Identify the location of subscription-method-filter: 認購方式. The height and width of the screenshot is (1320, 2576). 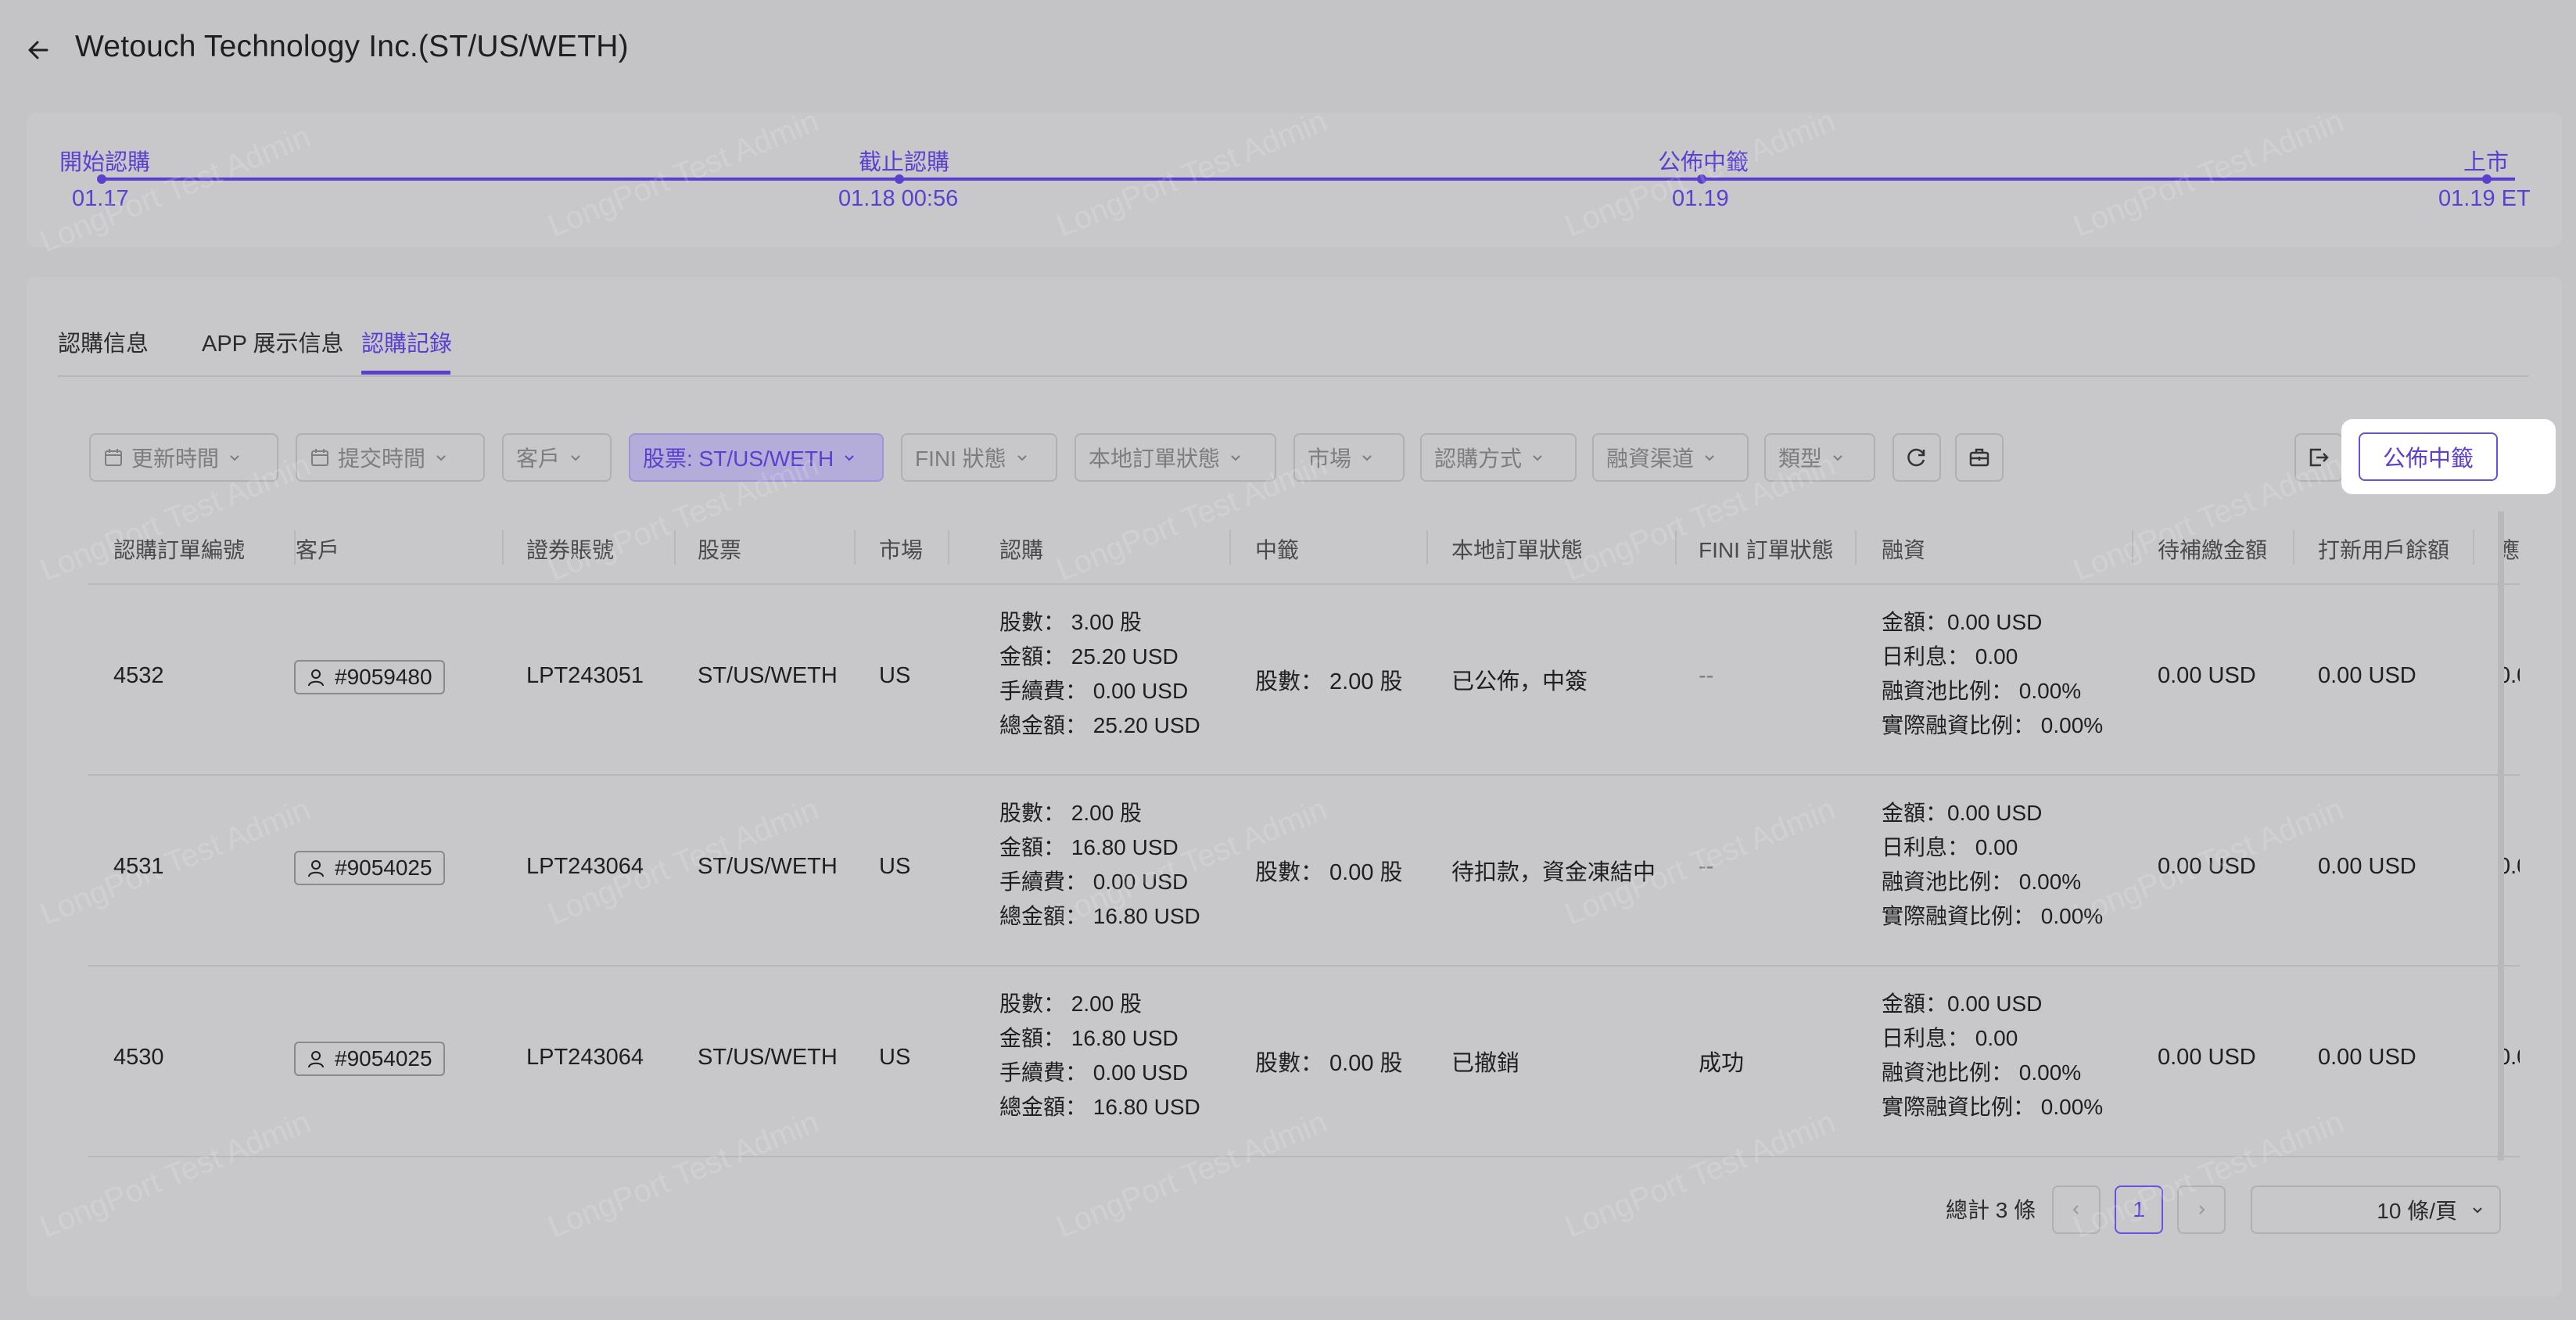
(1498, 457).